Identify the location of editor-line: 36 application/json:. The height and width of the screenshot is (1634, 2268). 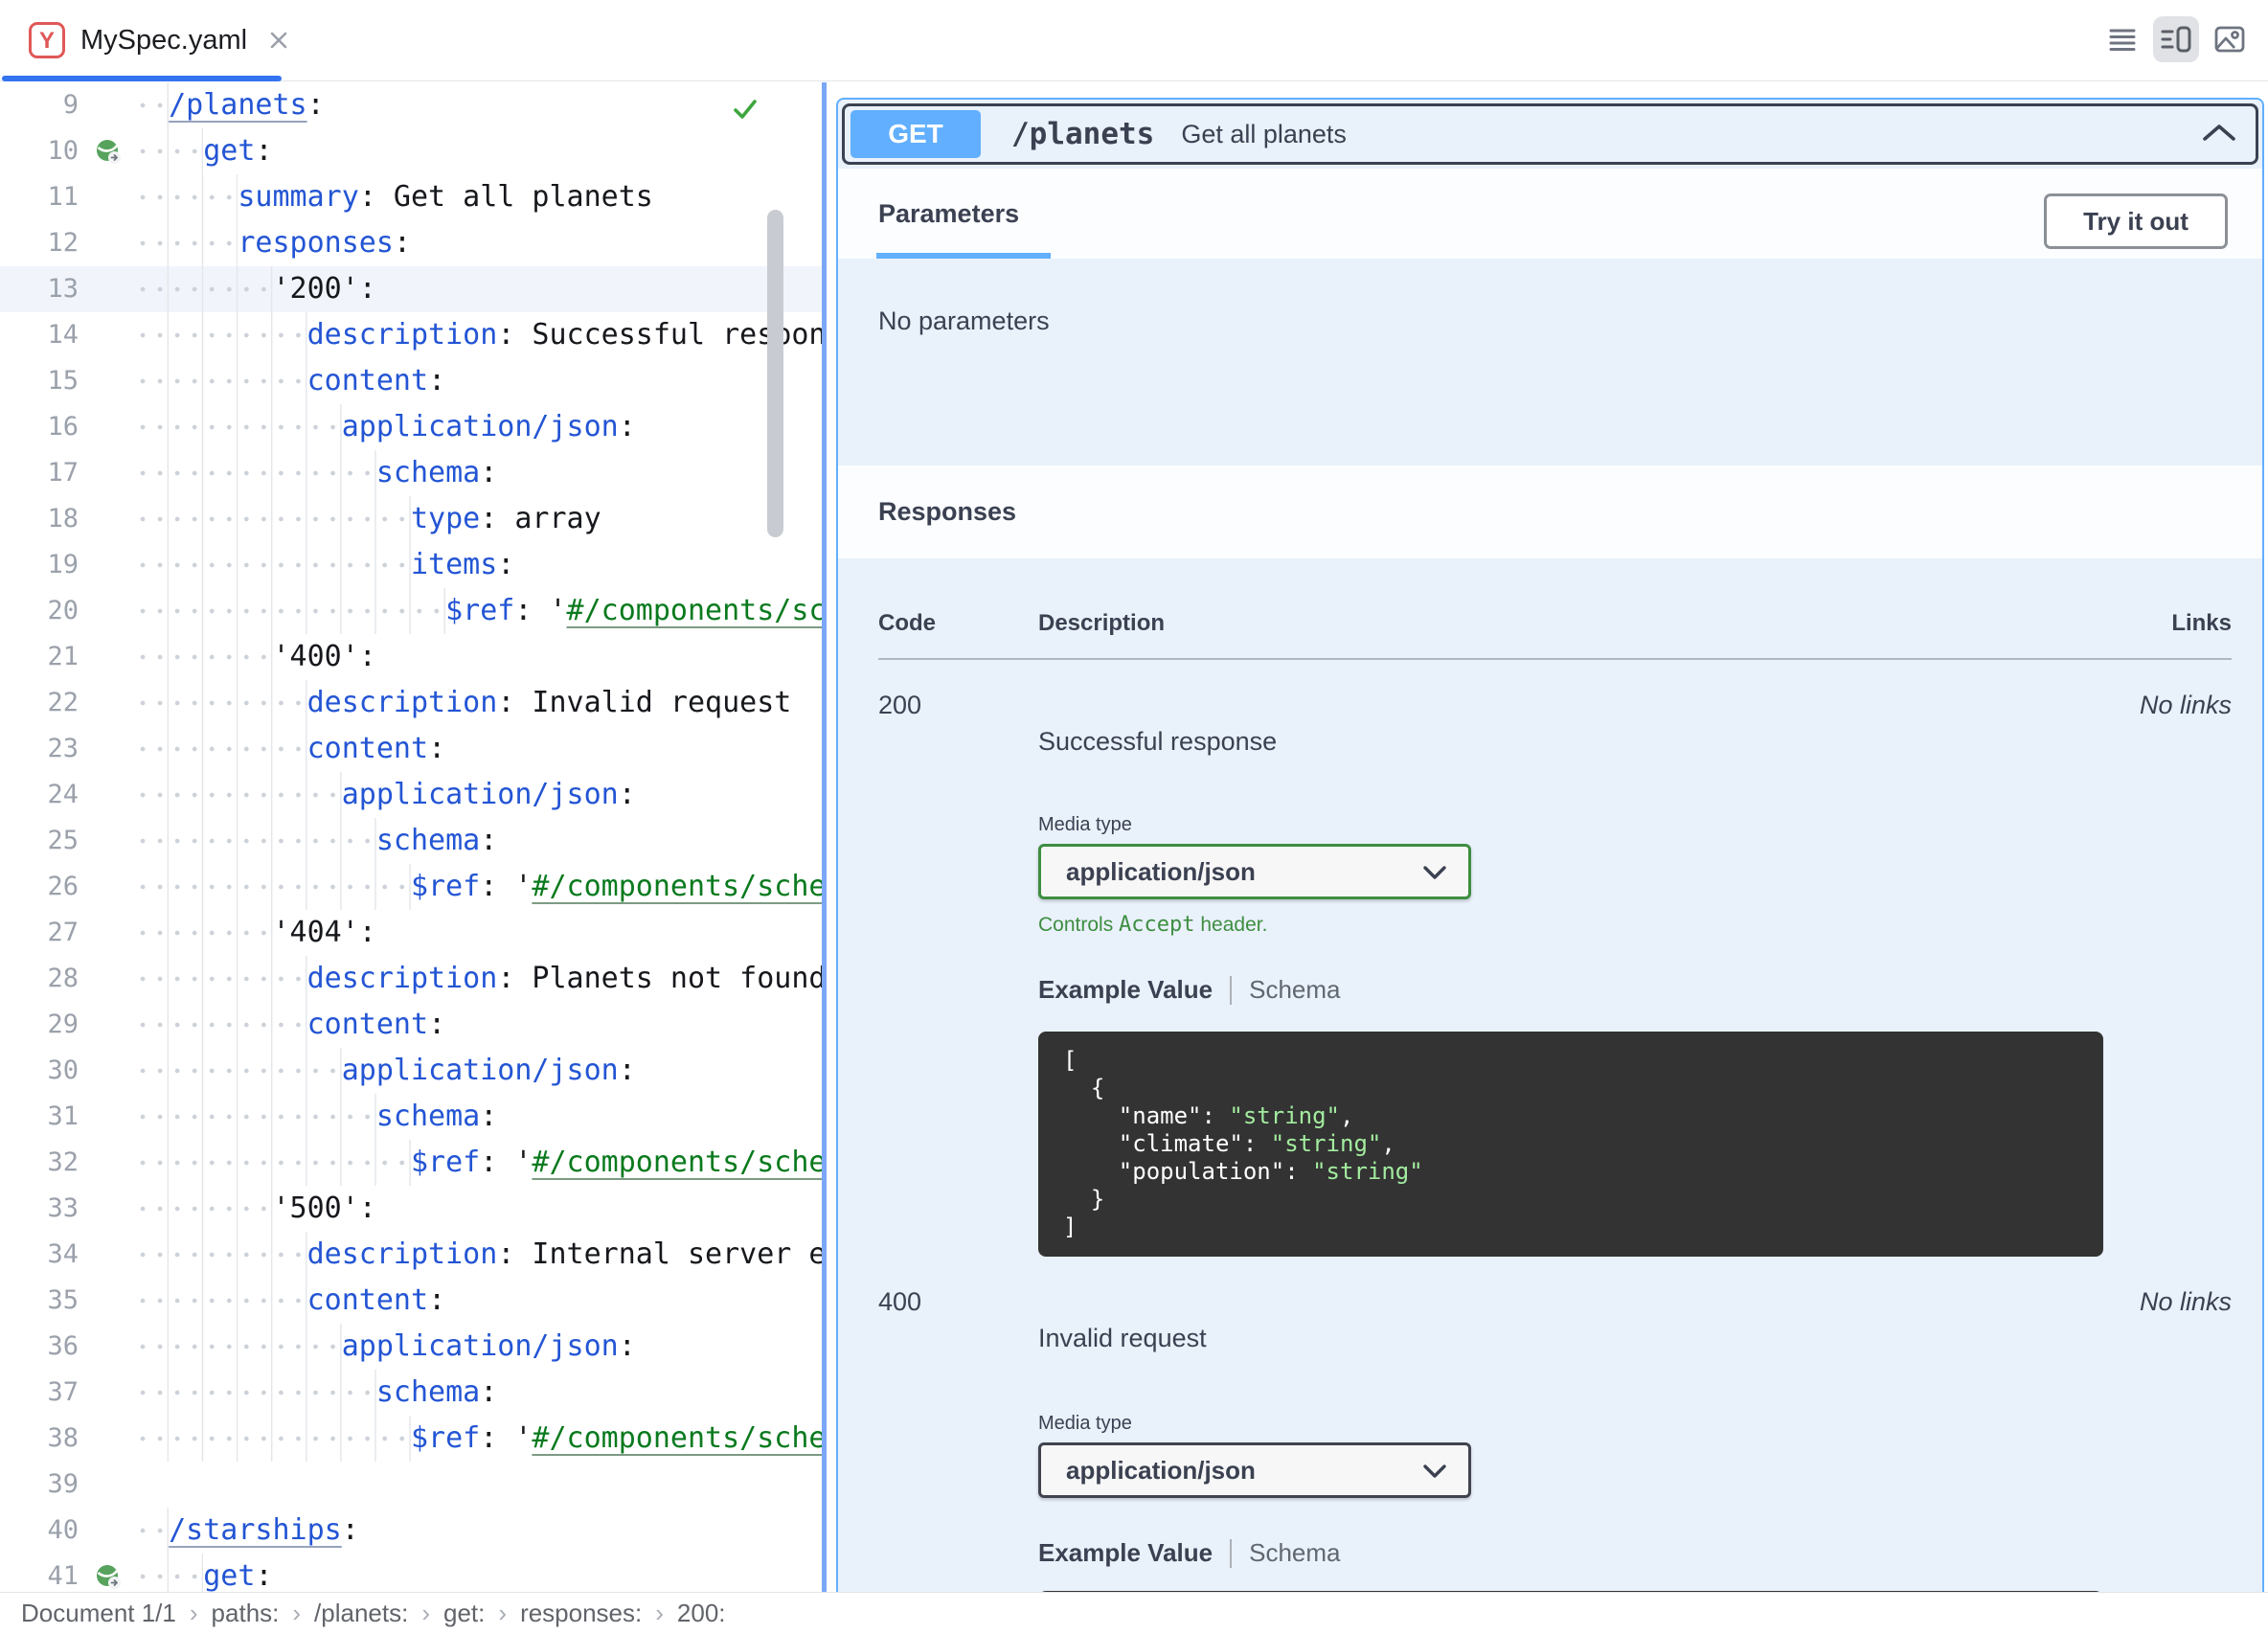
(411, 1347).